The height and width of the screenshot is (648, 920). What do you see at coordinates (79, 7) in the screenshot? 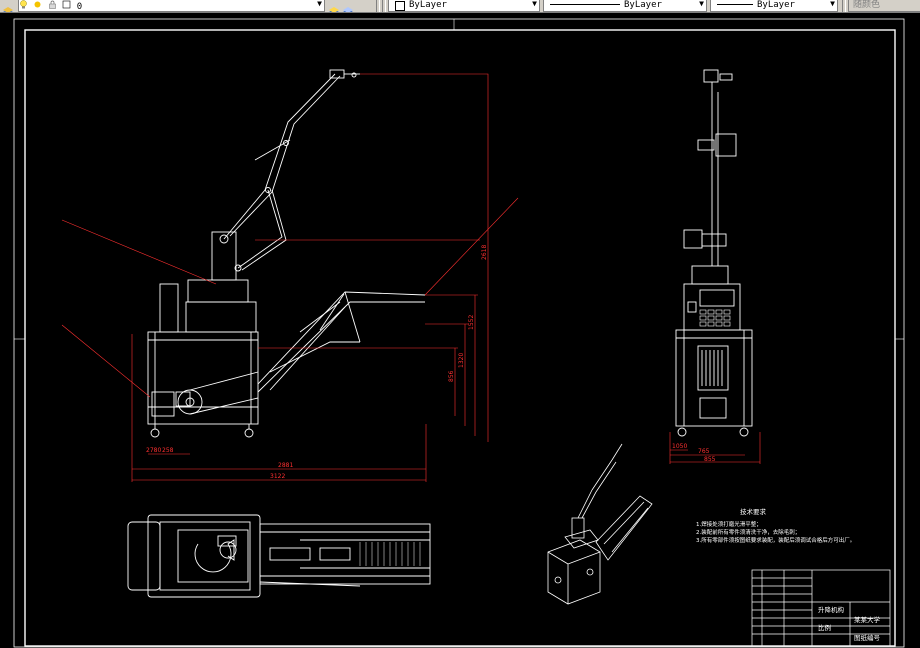
I see `layer-name: 0` at bounding box center [79, 7].